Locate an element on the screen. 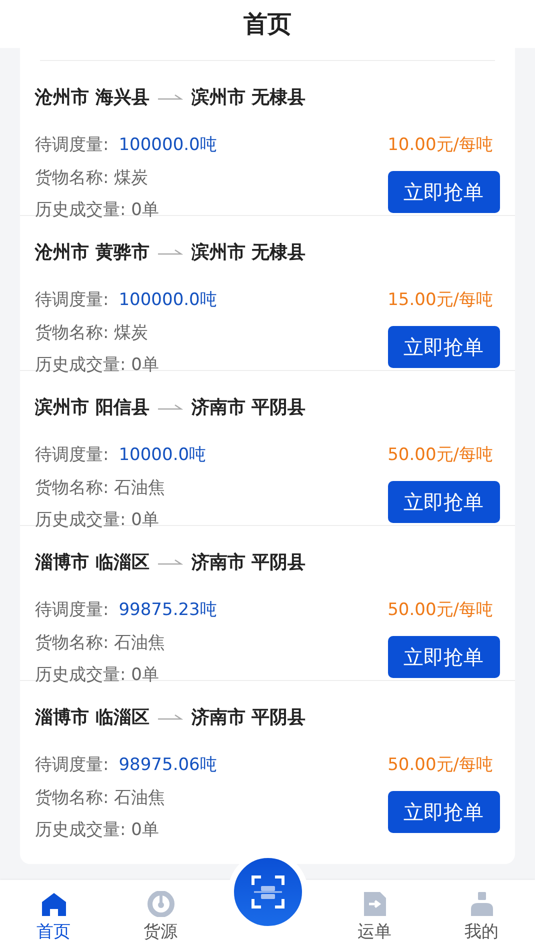 The image size is (535, 951). price-text: 15.00元/每吨 is located at coordinates (441, 299).